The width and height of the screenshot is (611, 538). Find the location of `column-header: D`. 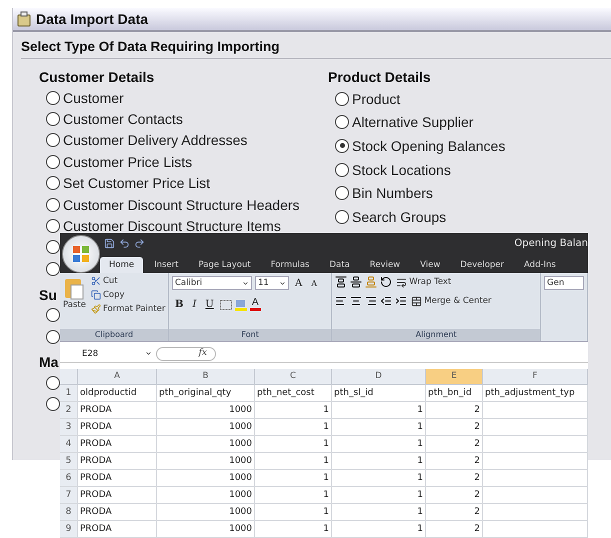

column-header: D is located at coordinates (379, 376).